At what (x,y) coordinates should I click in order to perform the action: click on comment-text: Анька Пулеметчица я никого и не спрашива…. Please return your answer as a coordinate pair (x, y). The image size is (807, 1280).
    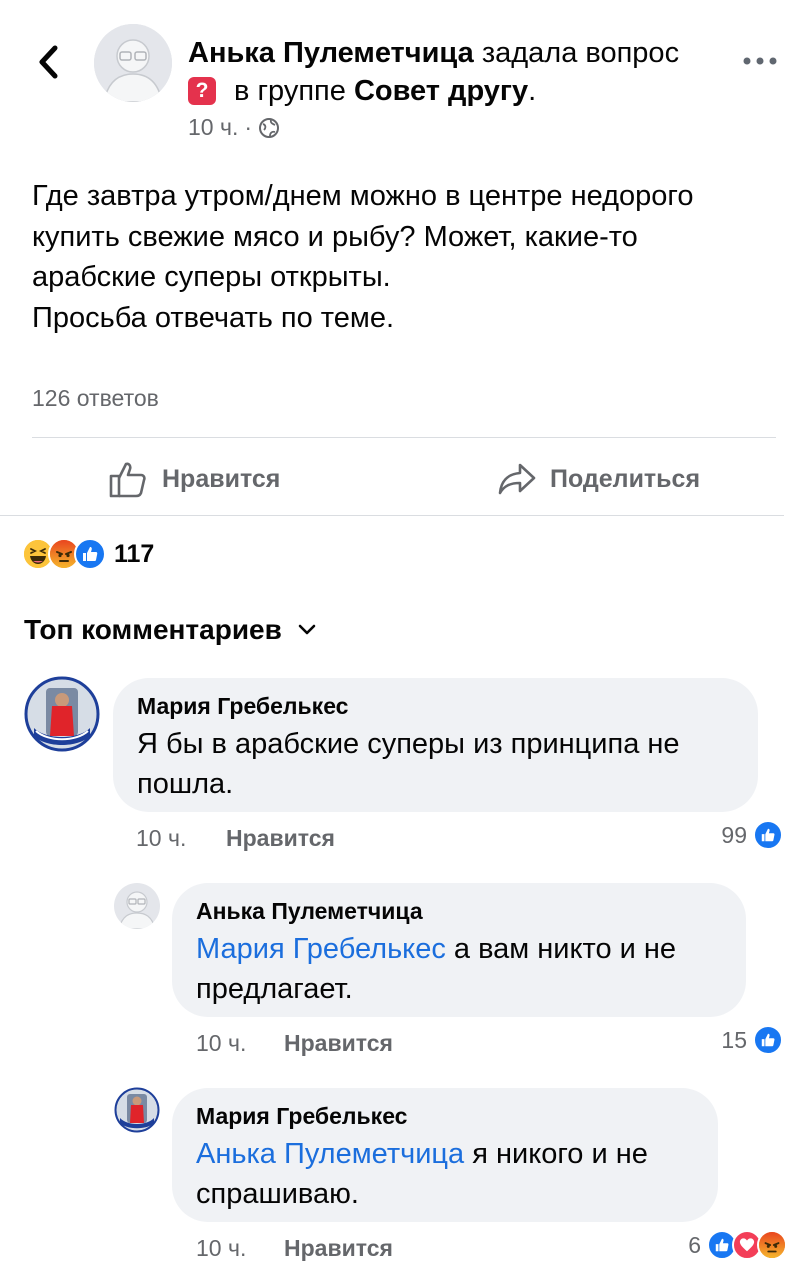
    Looking at the image, I should click on (445, 1174).